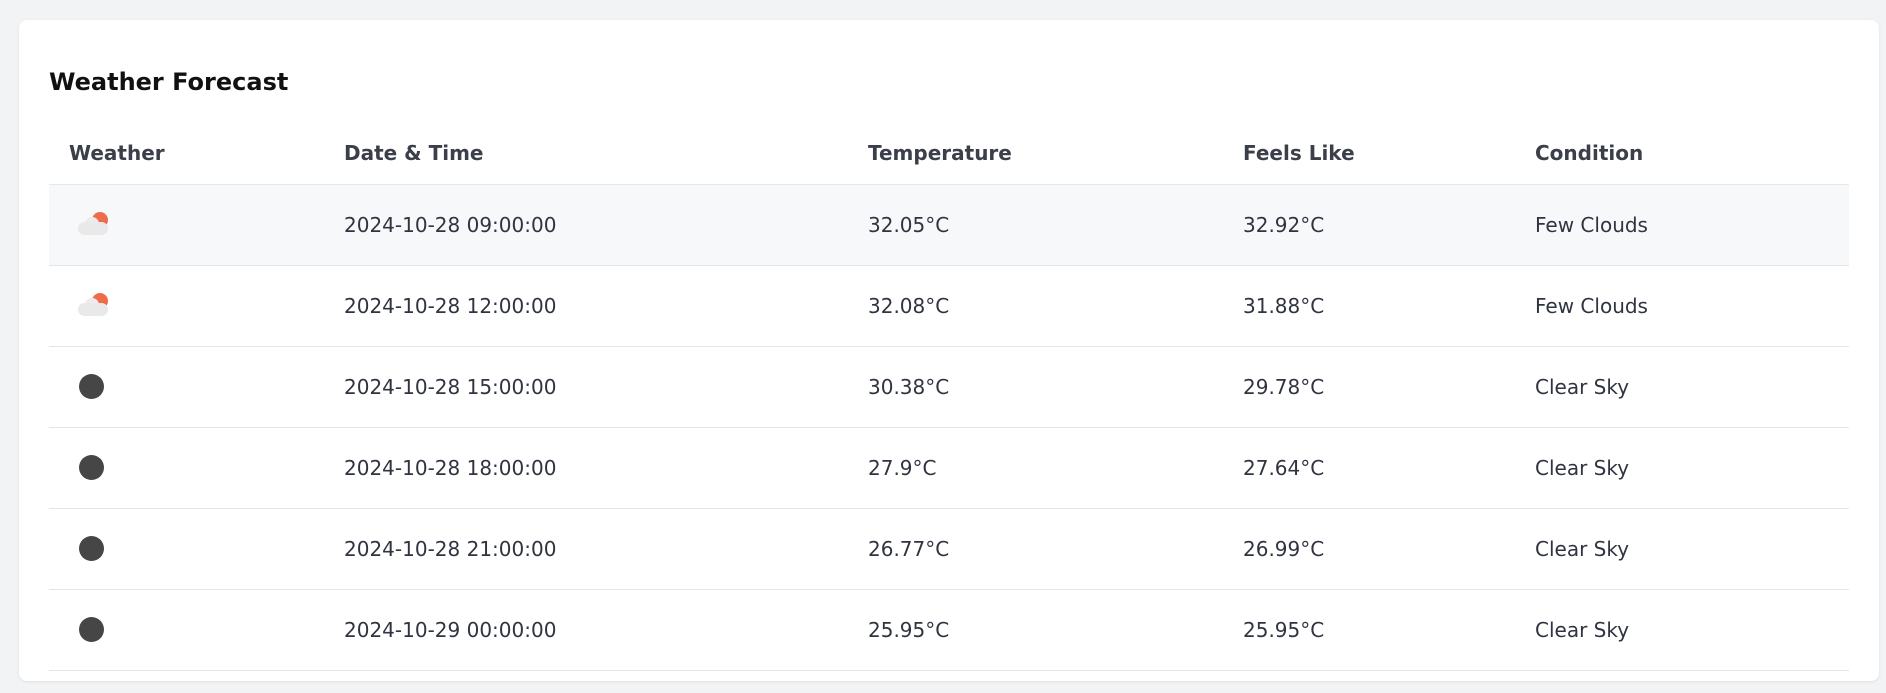 This screenshot has width=1886, height=693. Describe the element at coordinates (586, 630) in the screenshot. I see `datetime-cell: 2024-10-29 00:00:00` at that location.